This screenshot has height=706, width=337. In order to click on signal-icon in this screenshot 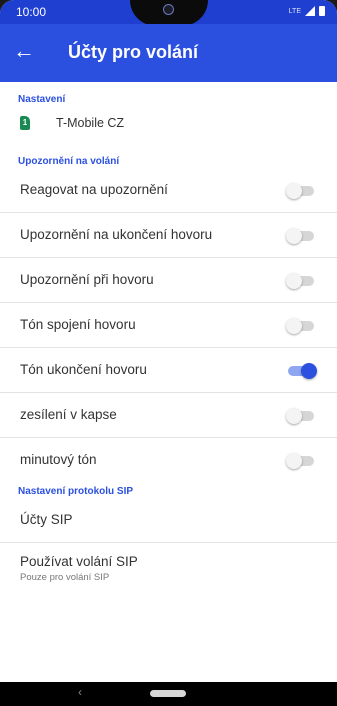, I will do `click(310, 11)`.